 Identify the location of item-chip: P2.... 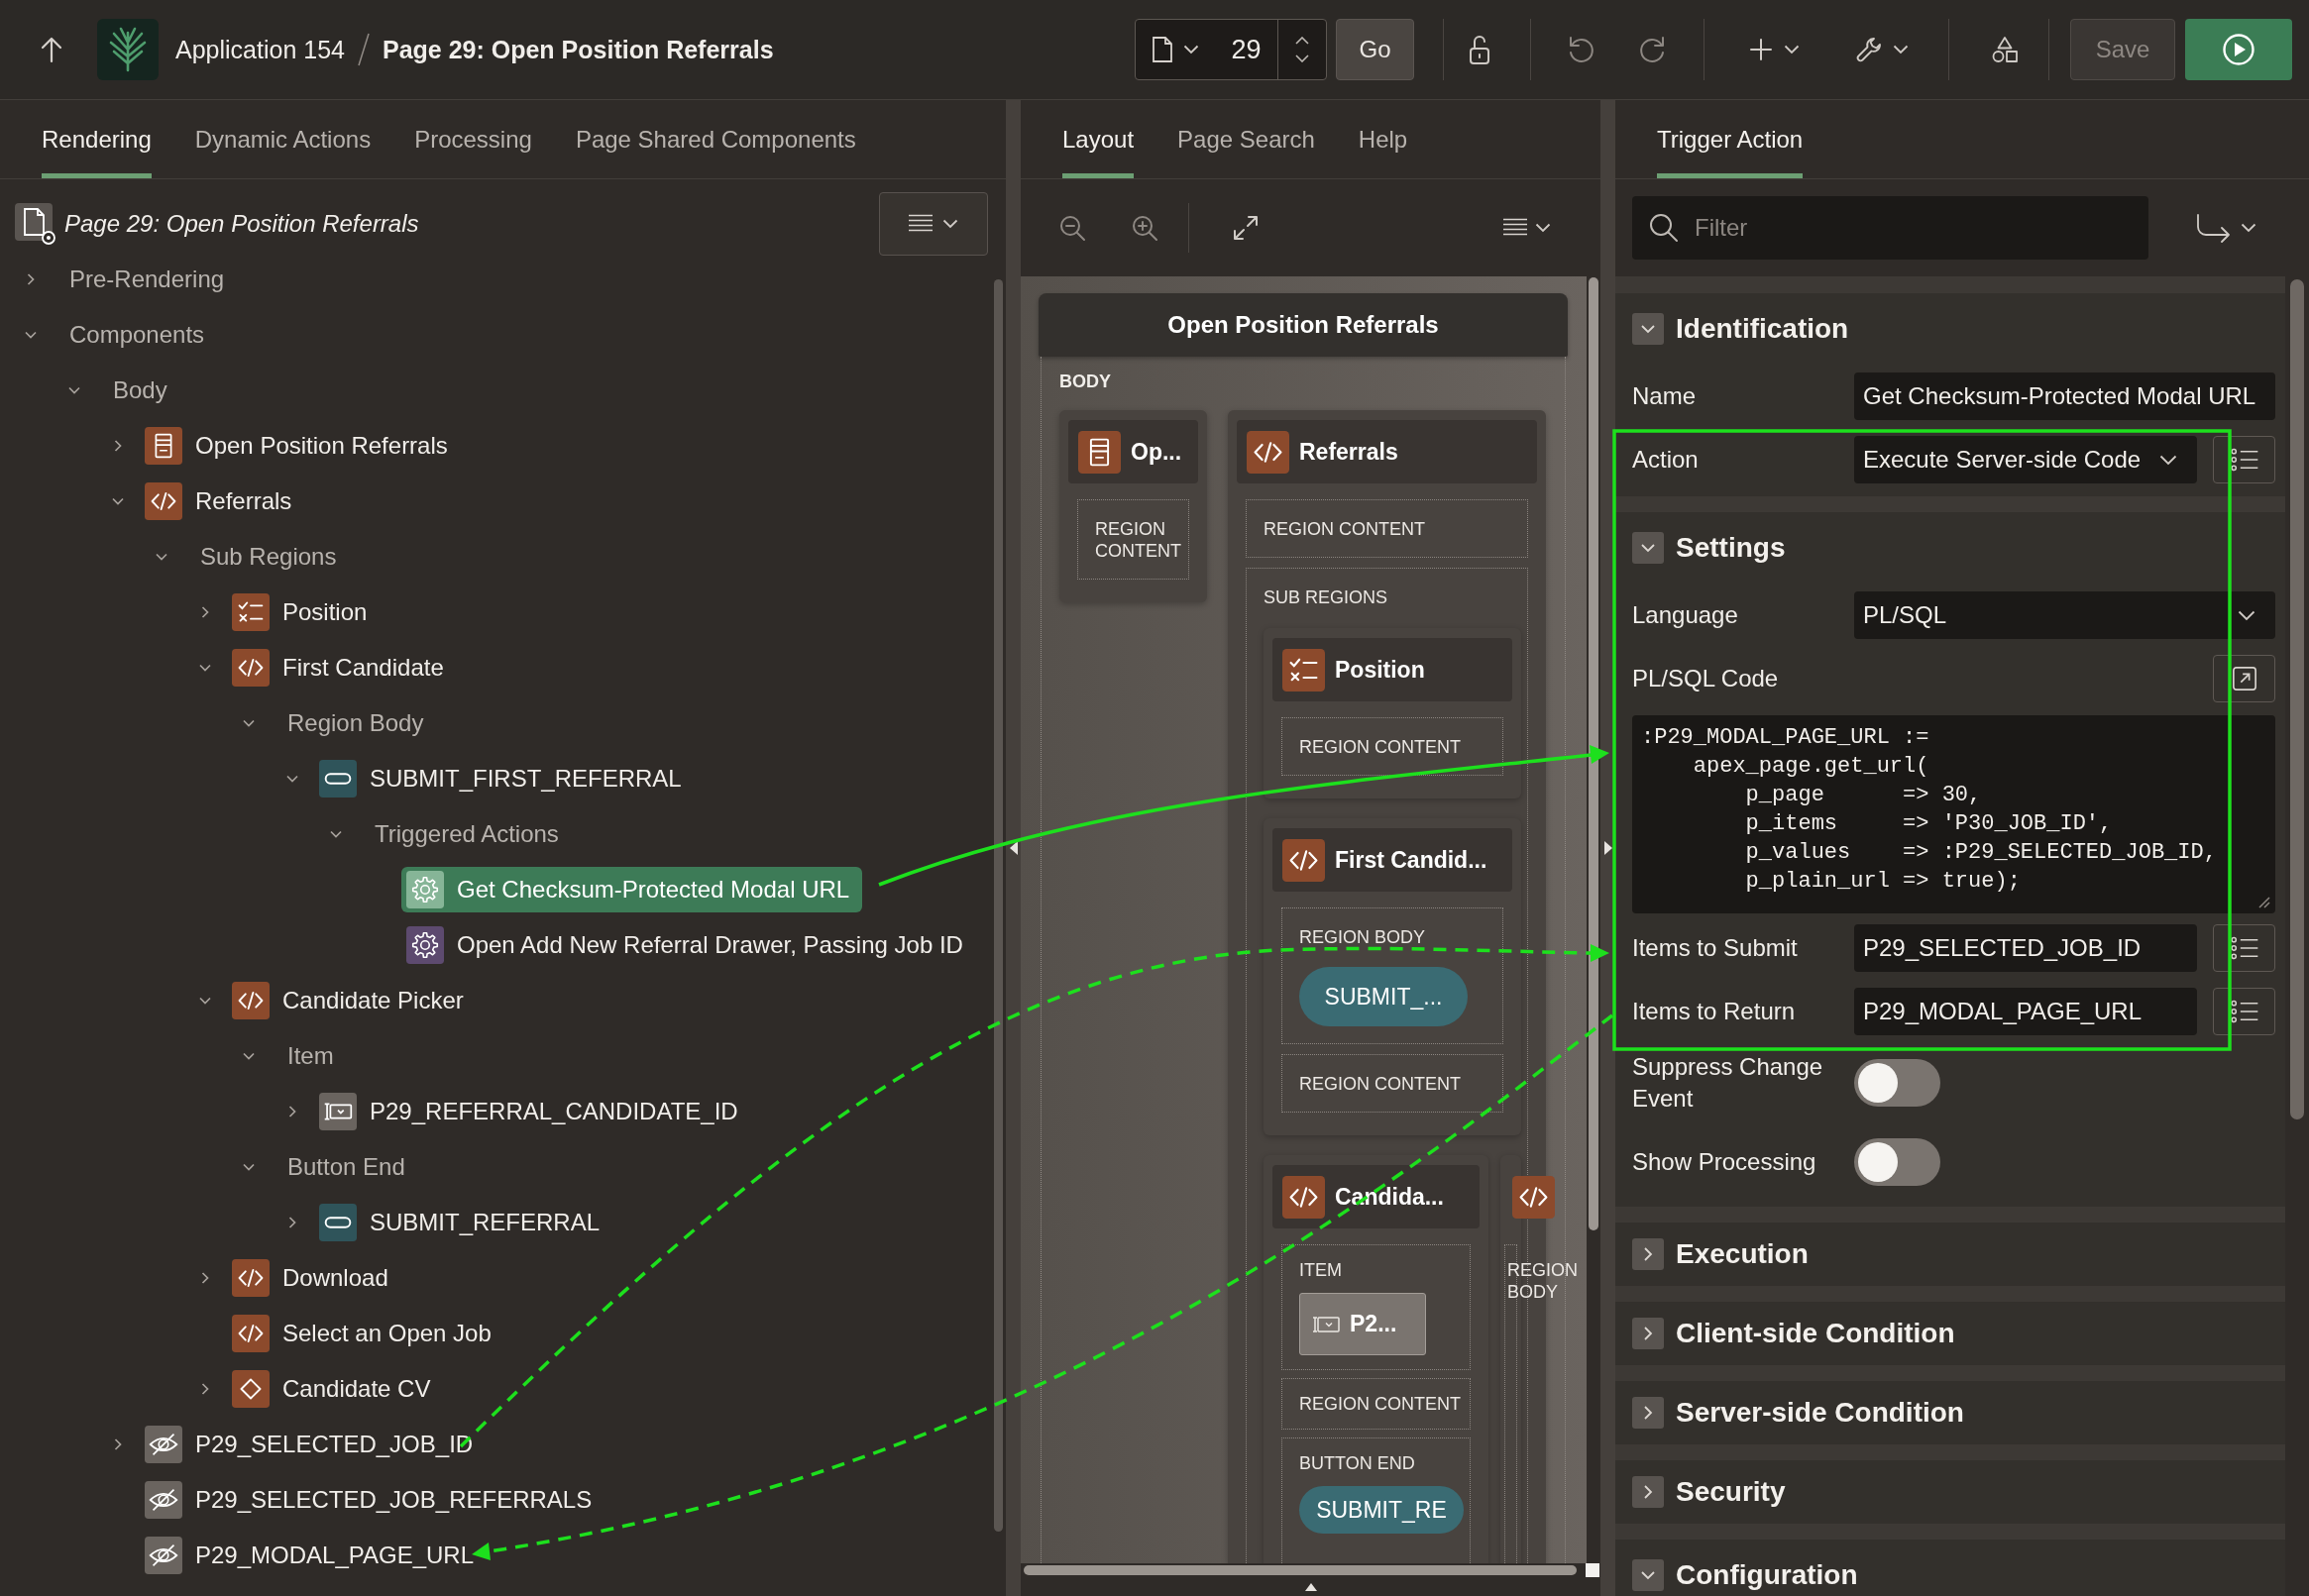
(1362, 1324).